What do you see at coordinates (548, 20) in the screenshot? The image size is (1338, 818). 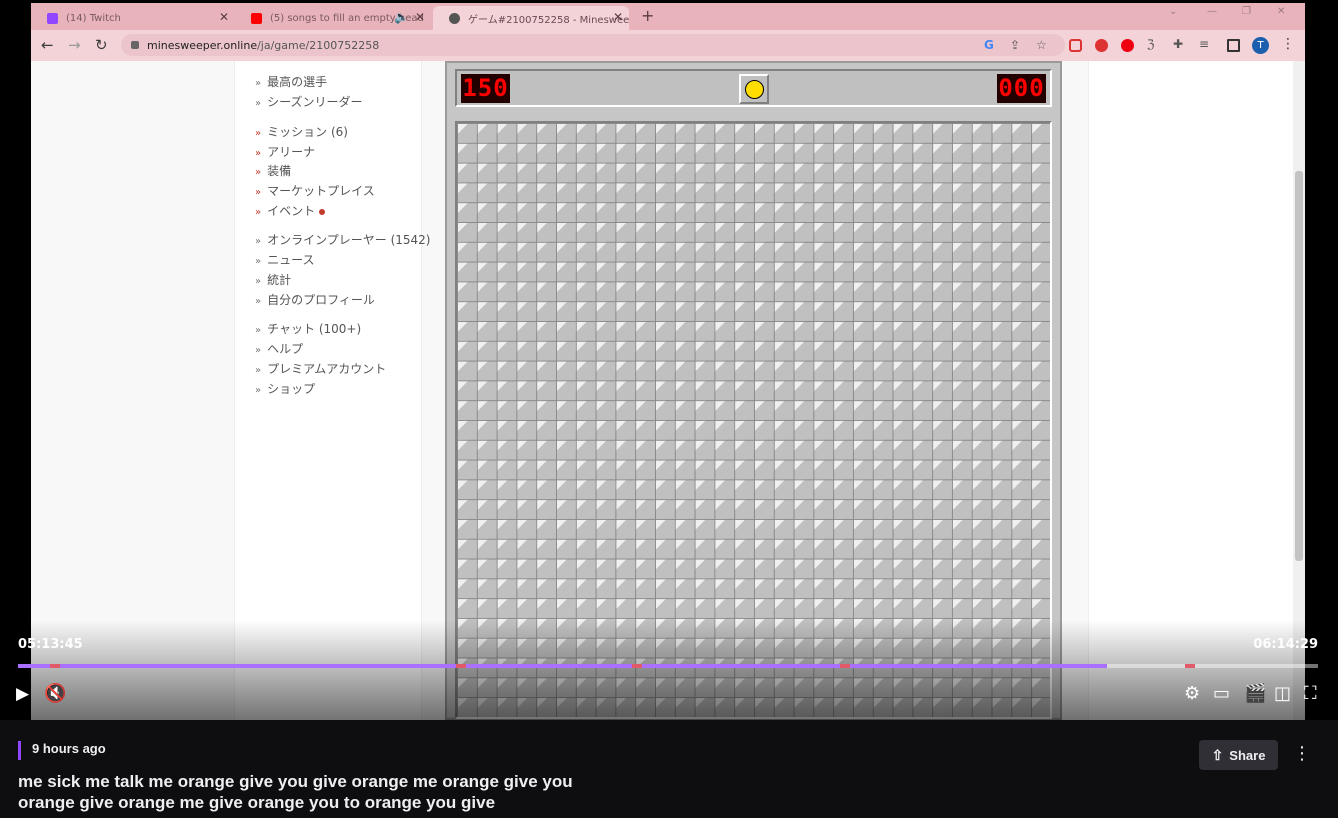 I see `tab-title: ゲーム#2100752258 - Minesweeper.` at bounding box center [548, 20].